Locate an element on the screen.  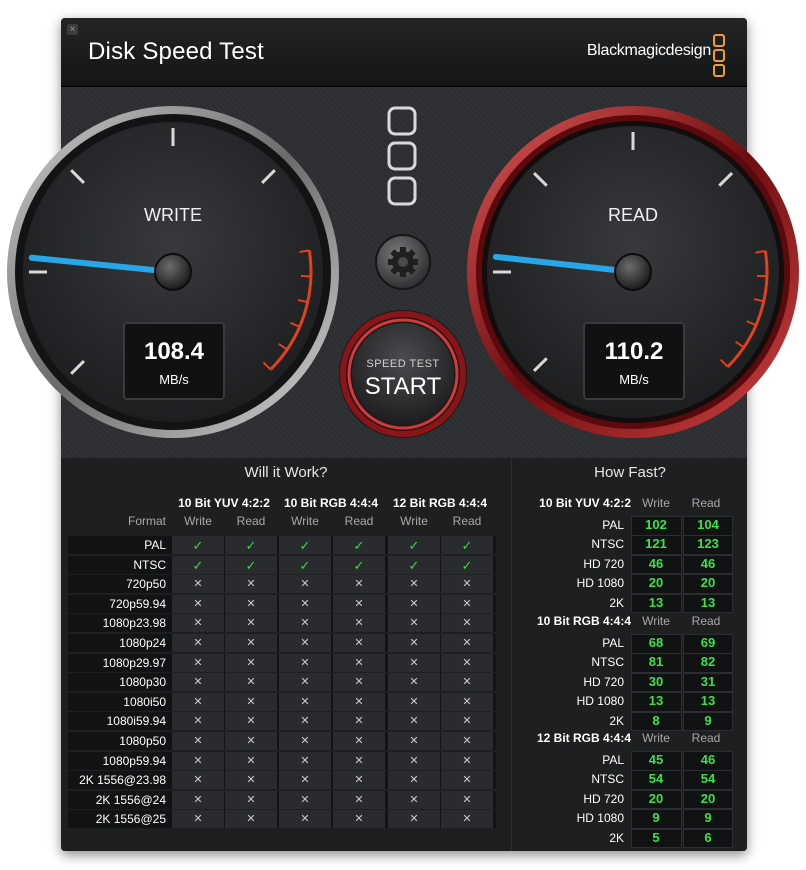
app-title: Disk Speed Test is located at coordinates (176, 51).